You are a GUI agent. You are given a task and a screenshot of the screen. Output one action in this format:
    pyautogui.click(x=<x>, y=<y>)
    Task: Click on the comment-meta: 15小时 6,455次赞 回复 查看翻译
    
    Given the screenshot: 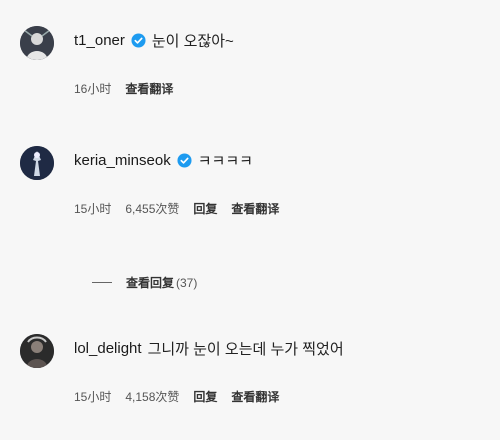 What is the action you would take?
    pyautogui.click(x=176, y=208)
    